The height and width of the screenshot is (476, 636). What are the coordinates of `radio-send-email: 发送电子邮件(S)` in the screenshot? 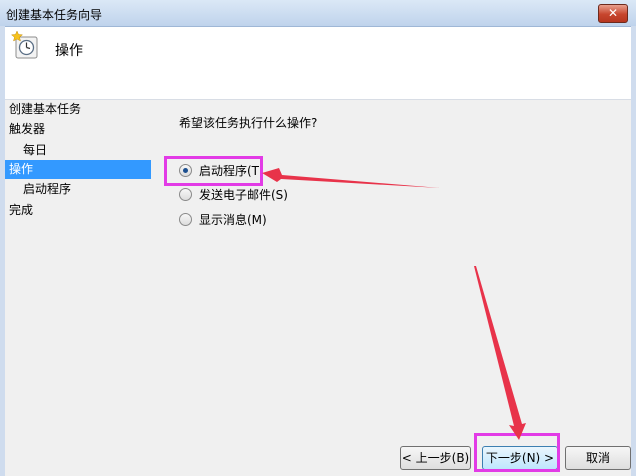 It's located at (233, 195).